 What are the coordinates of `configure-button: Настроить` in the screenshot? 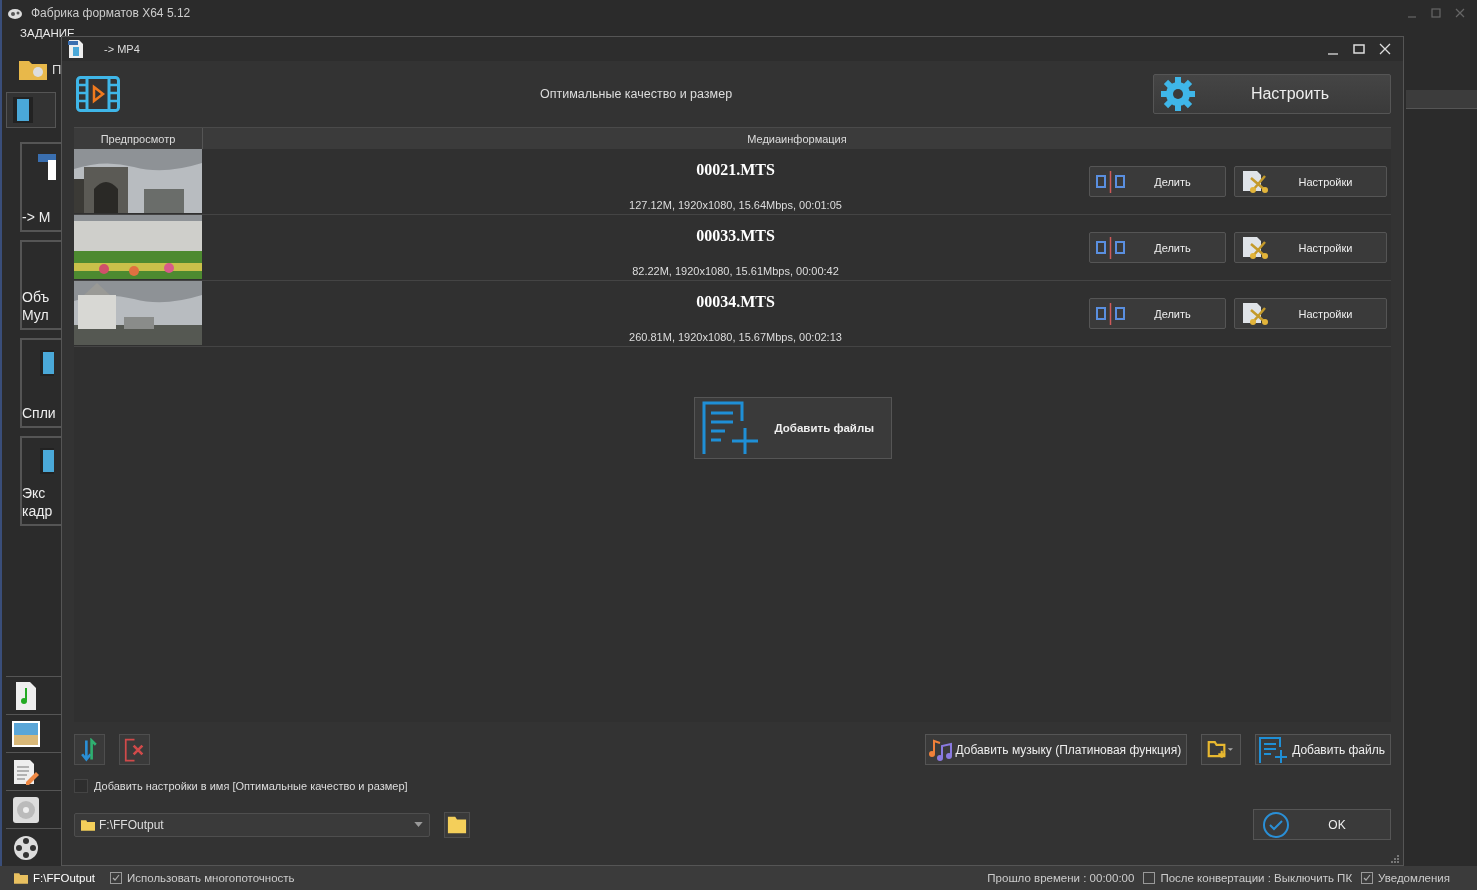 It's located at (1272, 94).